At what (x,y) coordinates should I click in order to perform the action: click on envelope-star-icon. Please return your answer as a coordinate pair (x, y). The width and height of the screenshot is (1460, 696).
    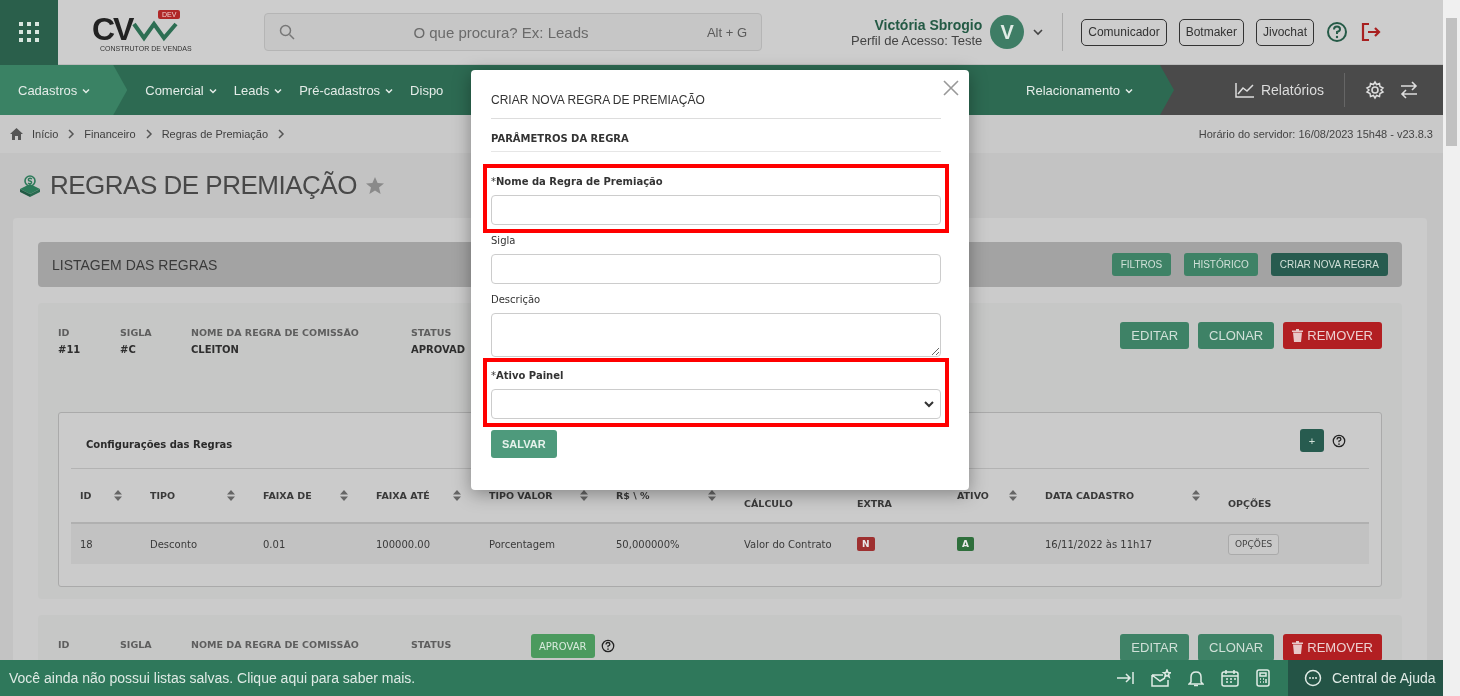
    Looking at the image, I should click on (1161, 678).